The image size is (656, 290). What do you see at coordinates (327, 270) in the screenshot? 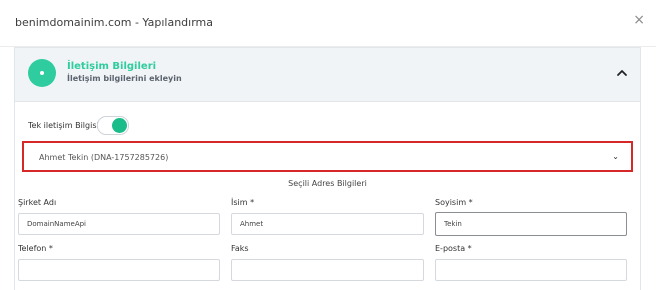
I see `fax-field` at bounding box center [327, 270].